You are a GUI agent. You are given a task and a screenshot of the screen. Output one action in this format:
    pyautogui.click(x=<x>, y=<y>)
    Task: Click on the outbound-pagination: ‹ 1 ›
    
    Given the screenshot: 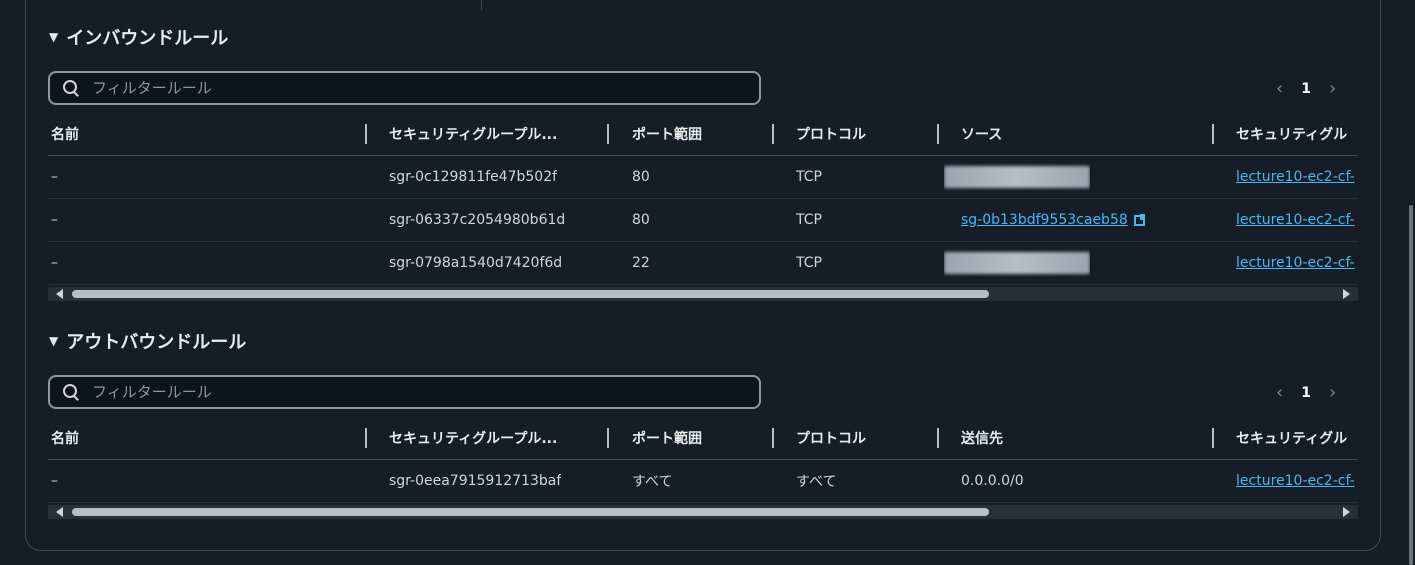 What is the action you would take?
    pyautogui.click(x=1306, y=392)
    